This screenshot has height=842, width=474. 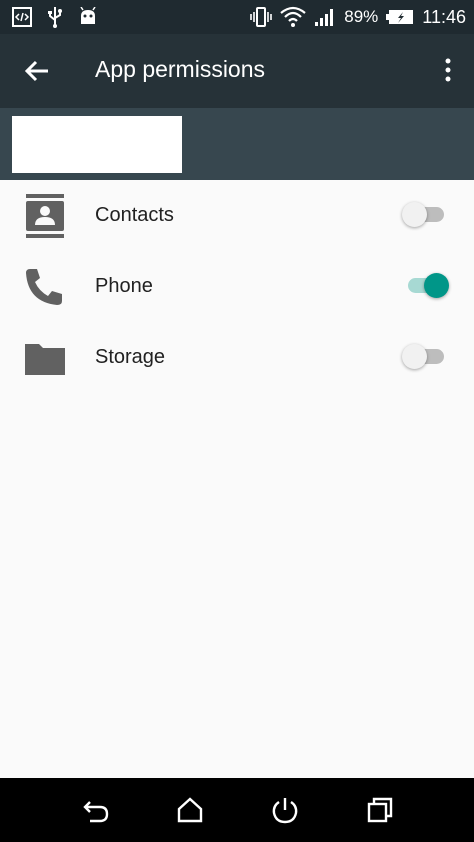 I want to click on contacts-icon, so click(x=45, y=216).